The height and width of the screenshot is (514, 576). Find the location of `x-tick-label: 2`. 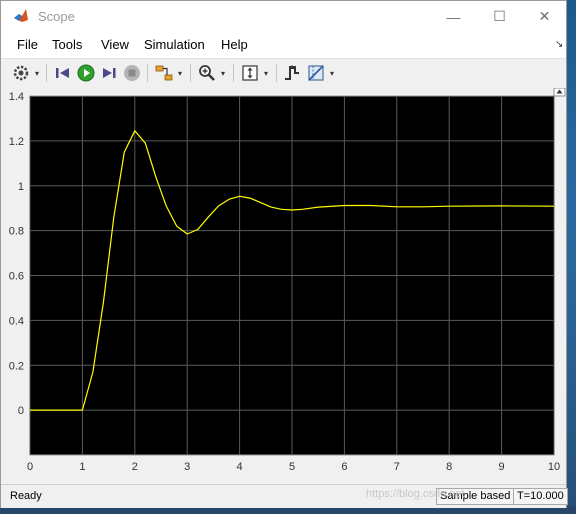

x-tick-label: 2 is located at coordinates (135, 467).